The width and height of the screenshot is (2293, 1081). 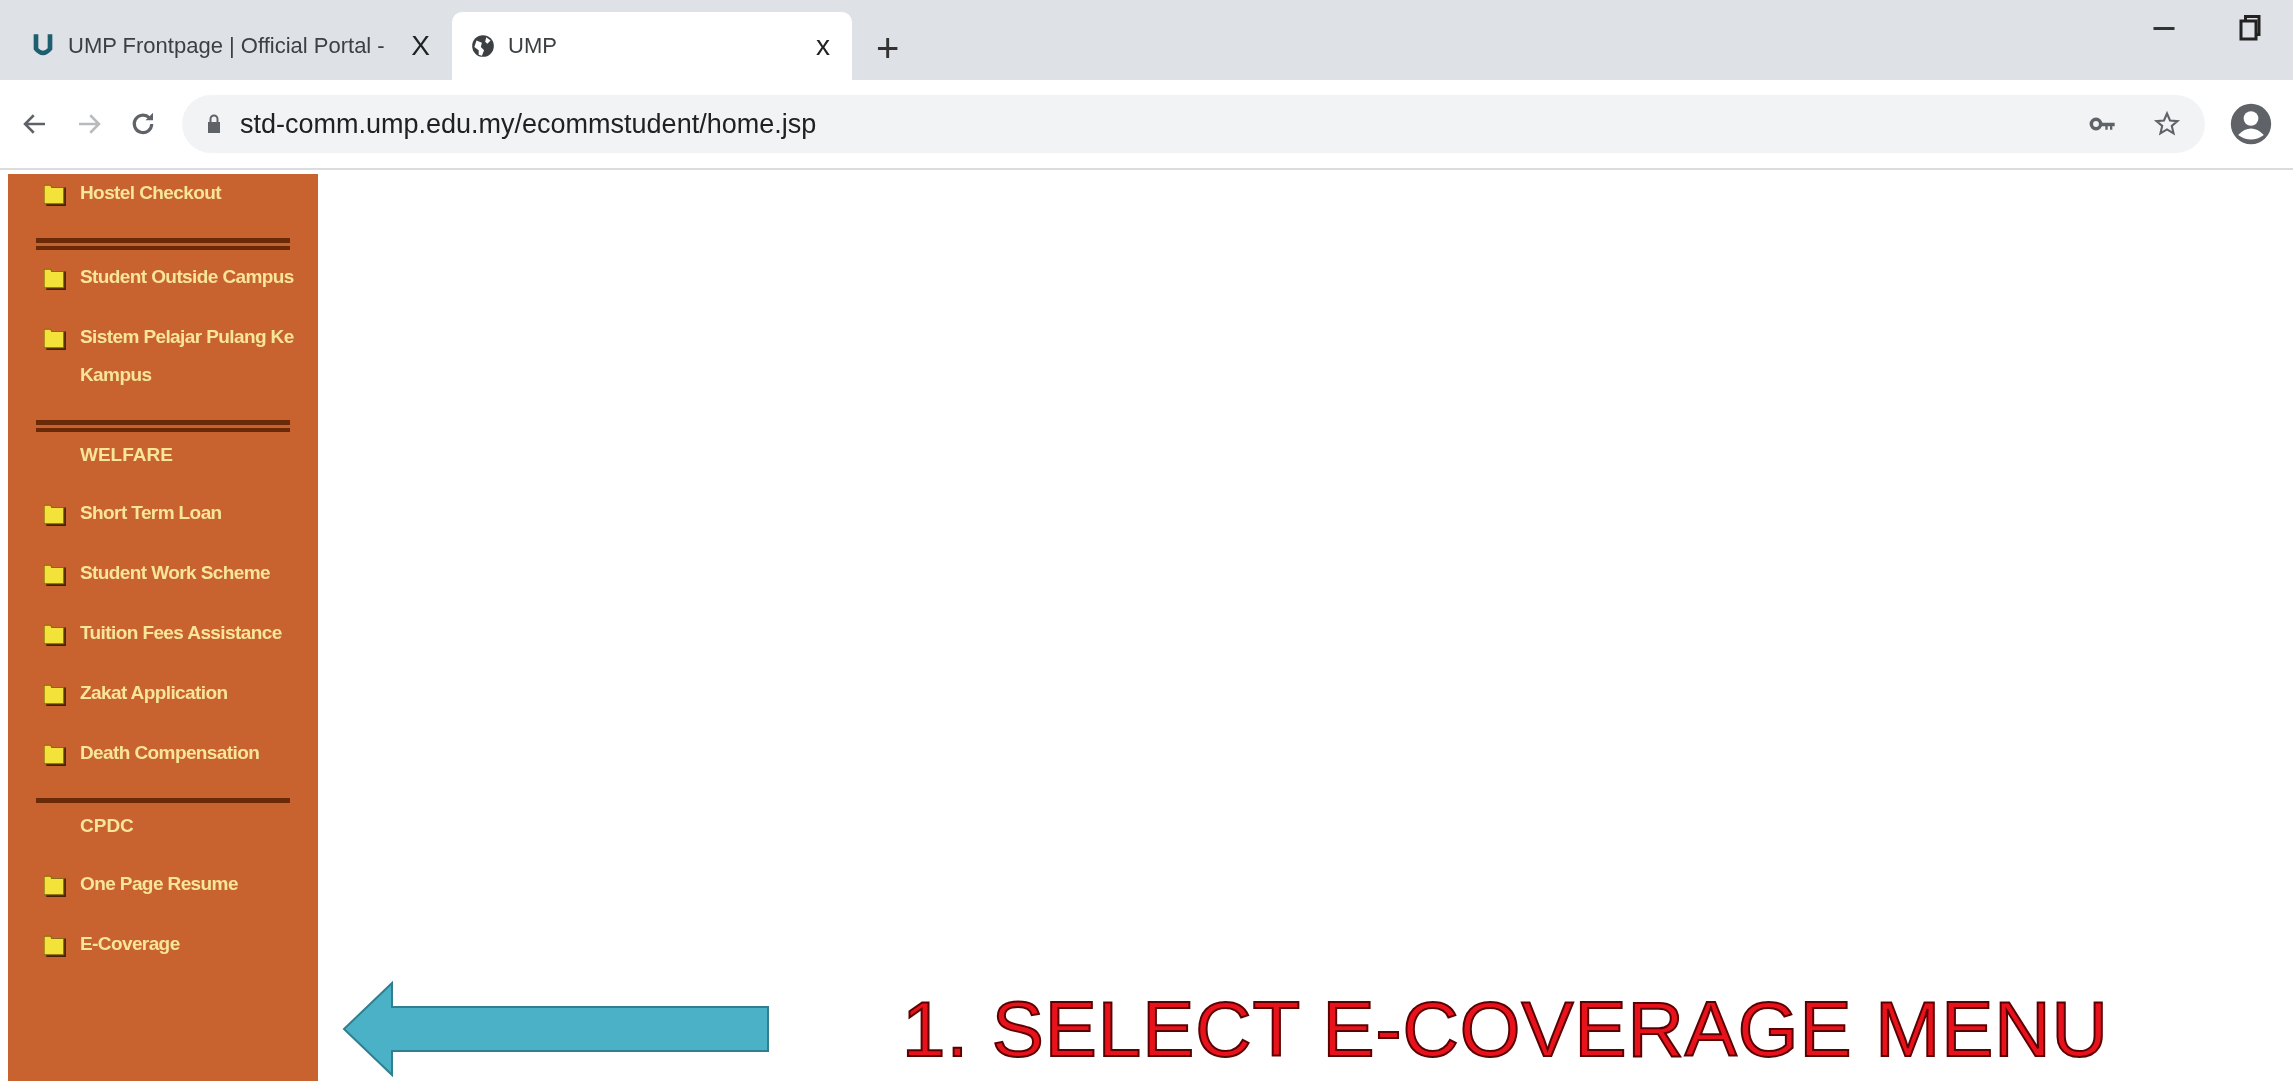 I want to click on browser-tab: UMP x, so click(x=652, y=46).